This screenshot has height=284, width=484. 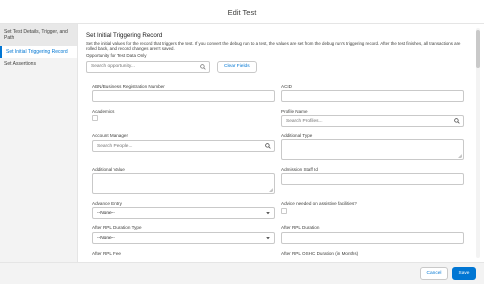 What do you see at coordinates (297, 135) in the screenshot?
I see `additional-type-label: Additional Type` at bounding box center [297, 135].